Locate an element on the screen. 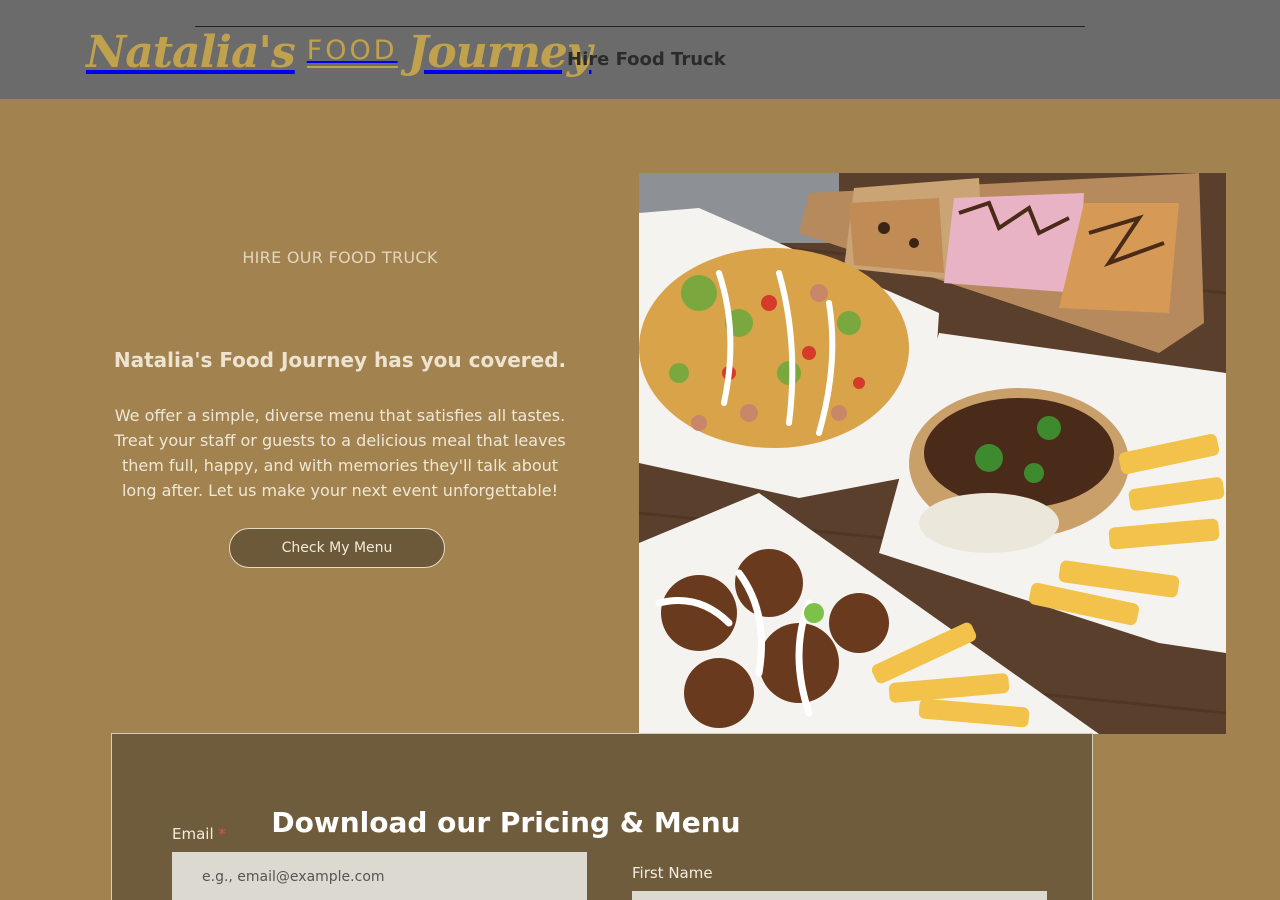 This screenshot has height=900, width=1280. required-asterisk: * is located at coordinates (222, 834).